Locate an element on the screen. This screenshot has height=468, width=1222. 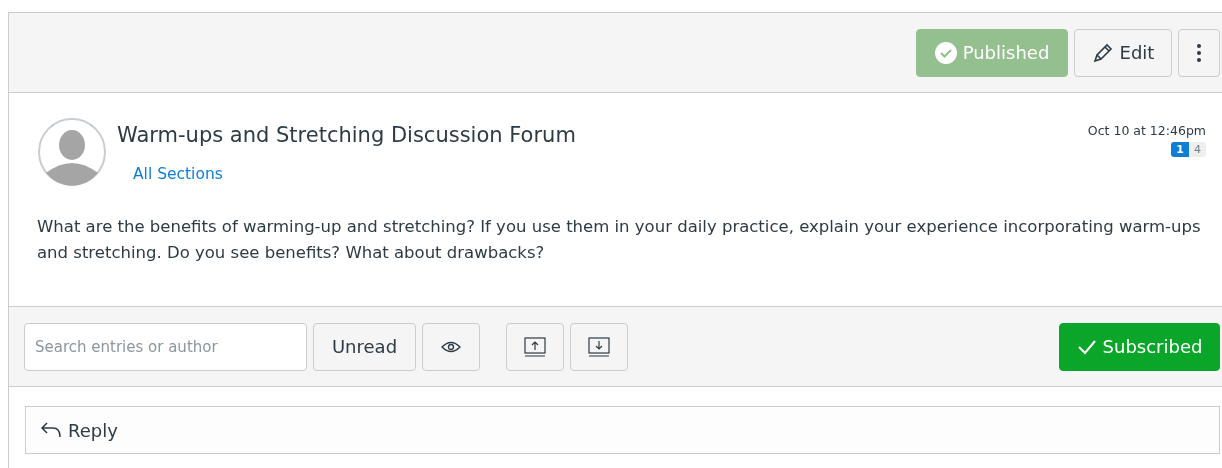
expand-button is located at coordinates (599, 346).